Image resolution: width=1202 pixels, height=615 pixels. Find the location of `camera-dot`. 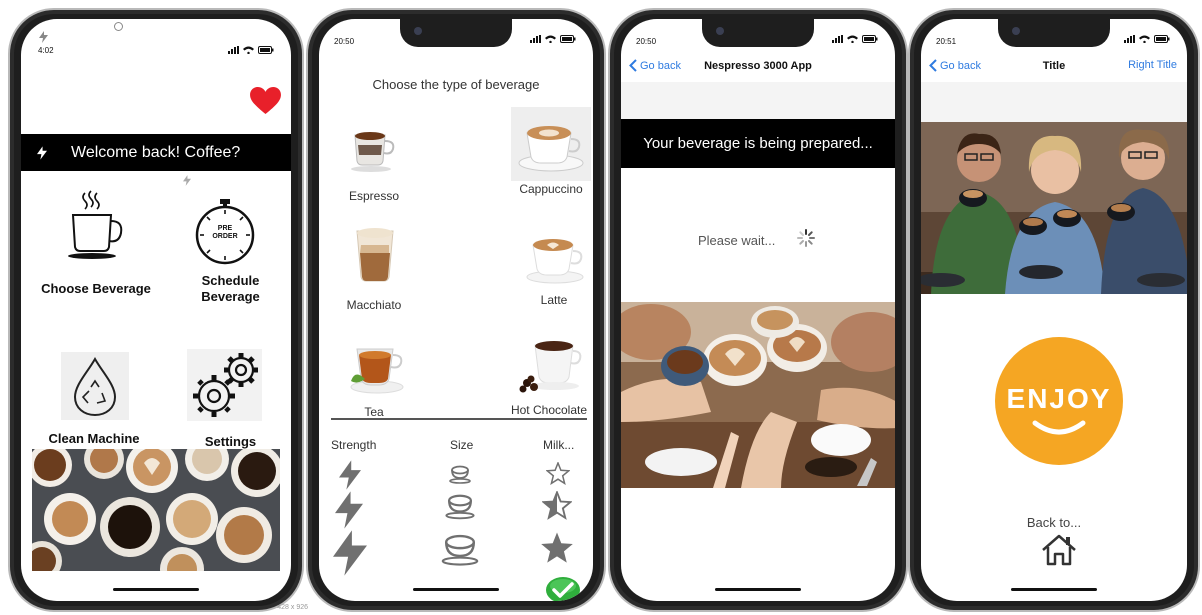

camera-dot is located at coordinates (118, 26).